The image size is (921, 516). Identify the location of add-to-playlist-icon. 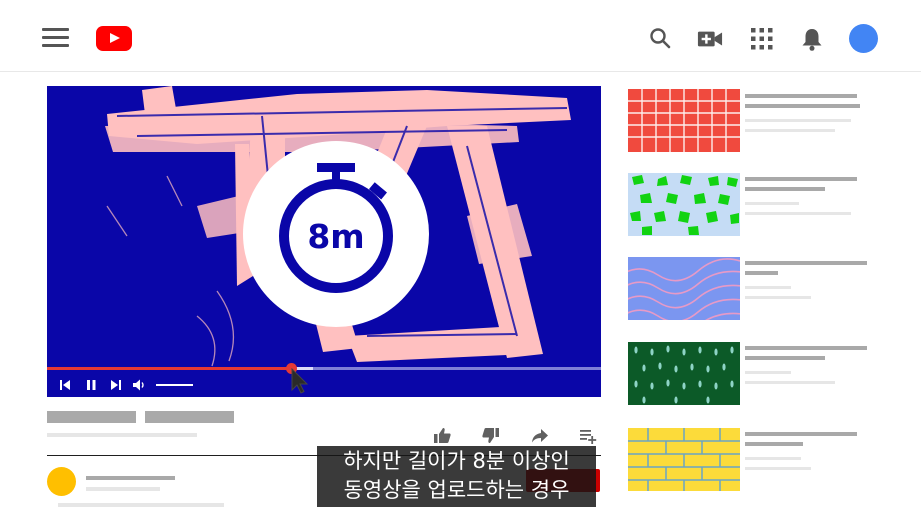
(588, 435).